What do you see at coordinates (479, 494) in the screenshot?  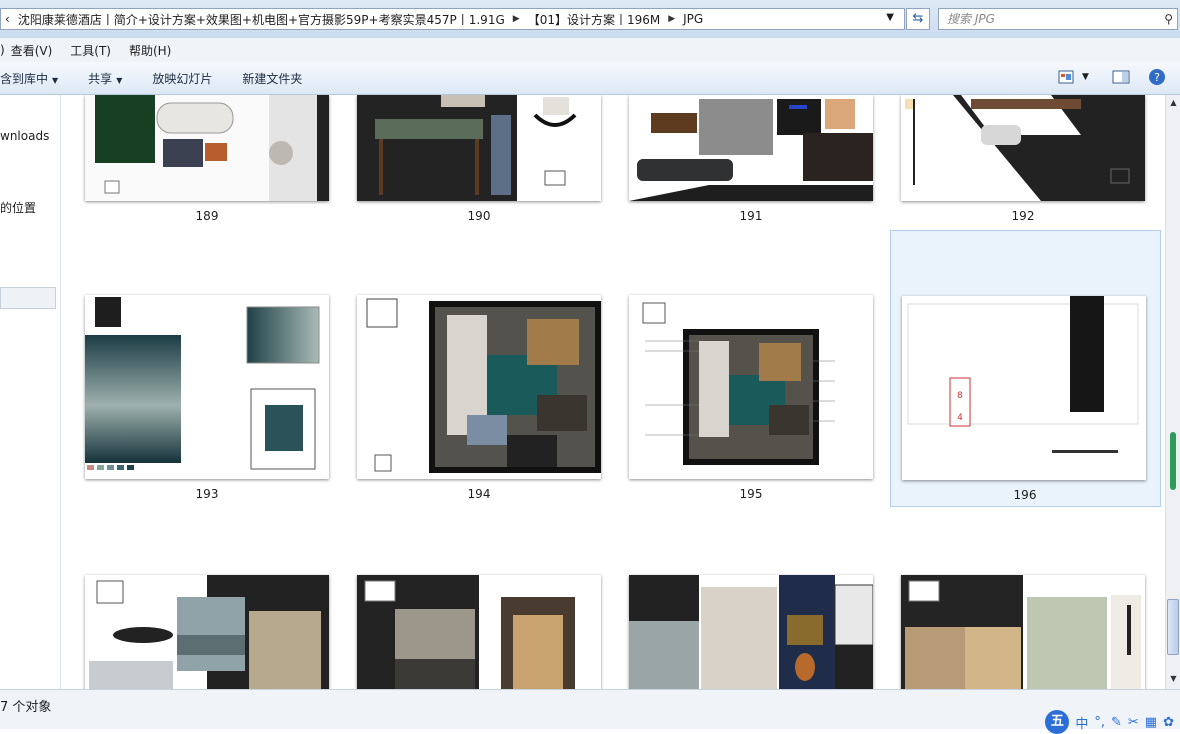 I see `file-name: 194` at bounding box center [479, 494].